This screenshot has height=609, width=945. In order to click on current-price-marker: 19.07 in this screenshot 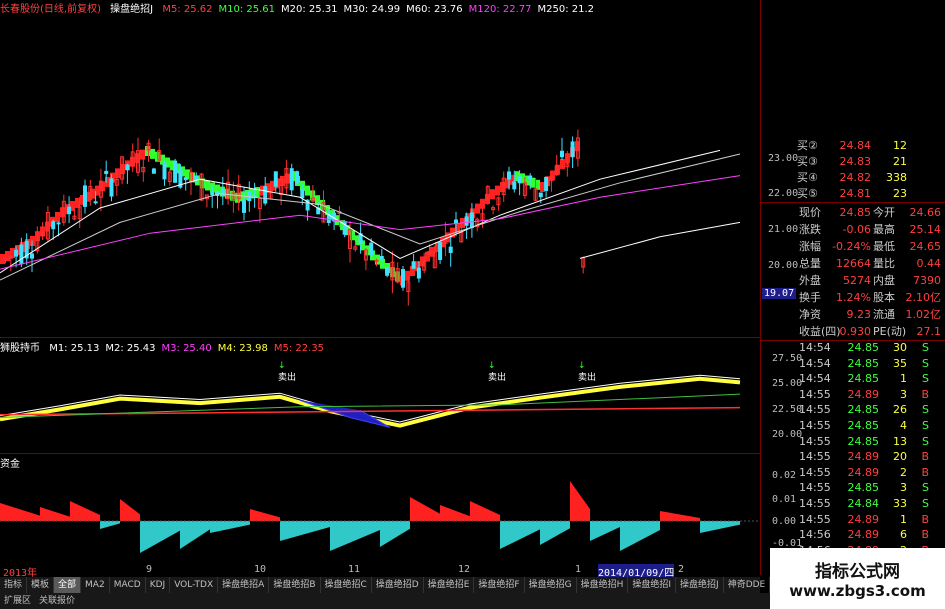, I will do `click(779, 293)`.